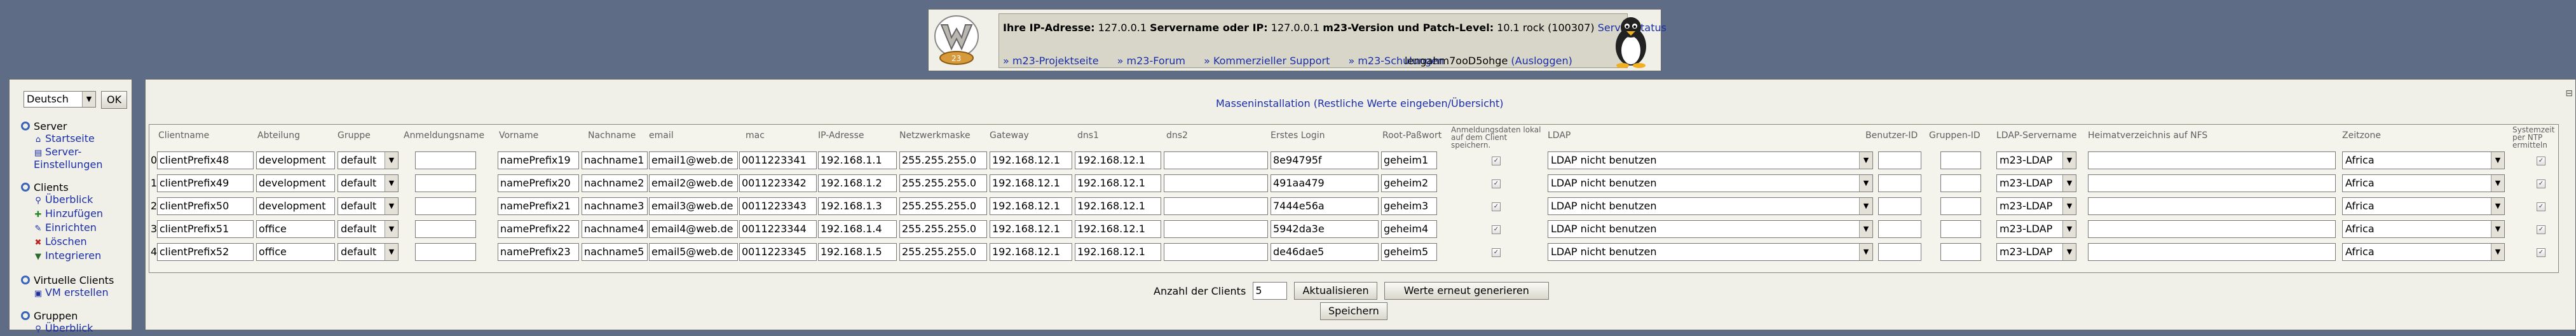 The width and height of the screenshot is (2576, 336). I want to click on erster-login-field: de46dae5, so click(1325, 252).